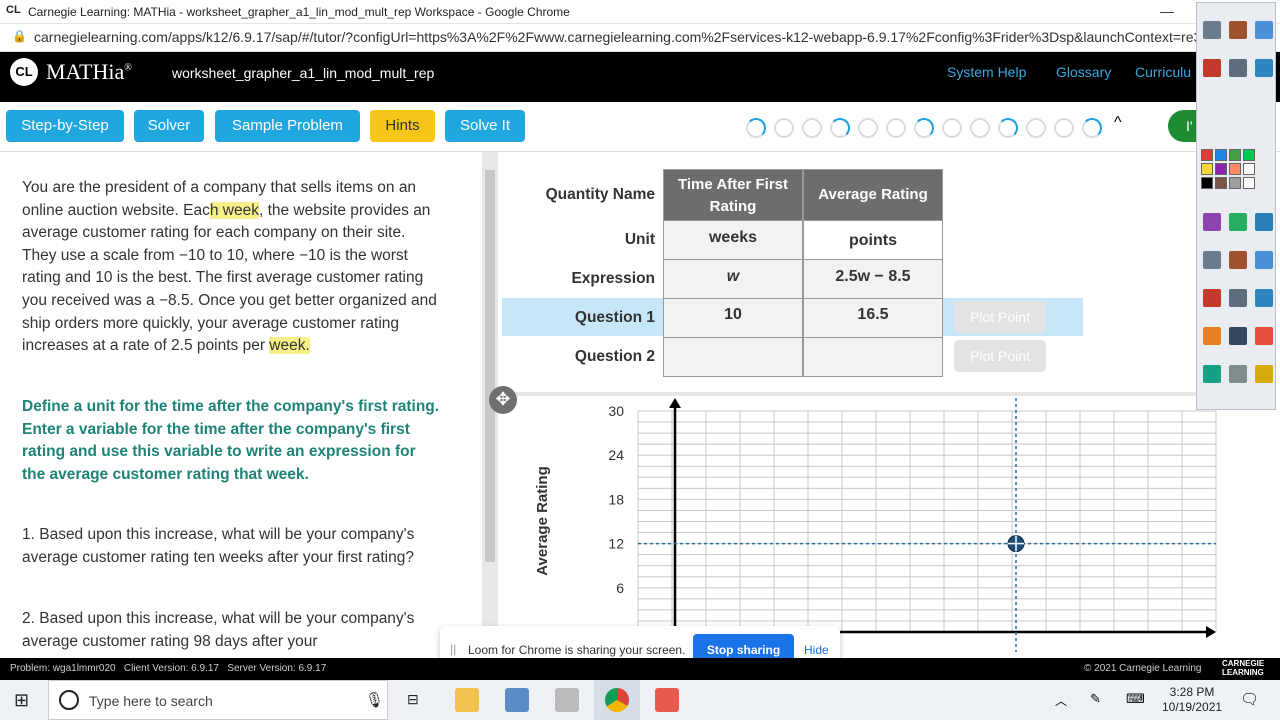  What do you see at coordinates (733, 195) in the screenshot?
I see `column-1-header: Time After First Rating` at bounding box center [733, 195].